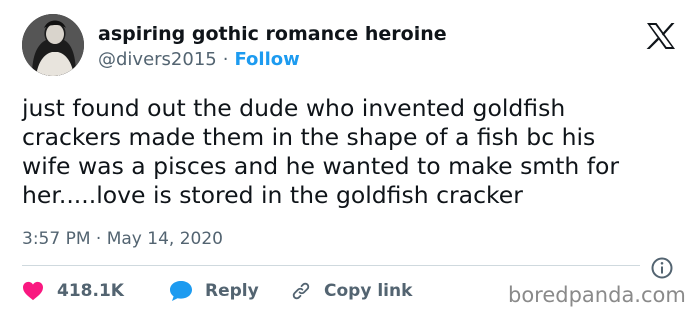 This screenshot has width=700, height=318. Describe the element at coordinates (662, 268) in the screenshot. I see `info-icon` at that location.